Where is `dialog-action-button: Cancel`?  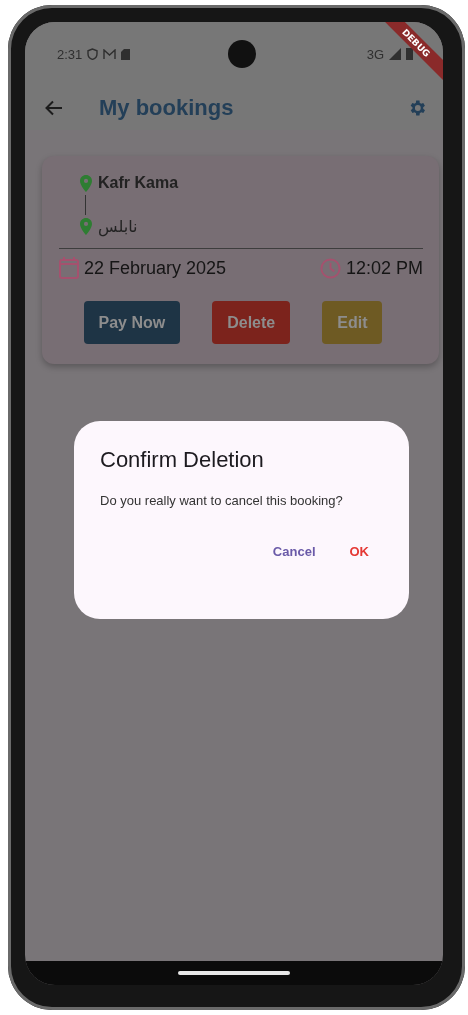
dialog-action-button: Cancel is located at coordinates (294, 551).